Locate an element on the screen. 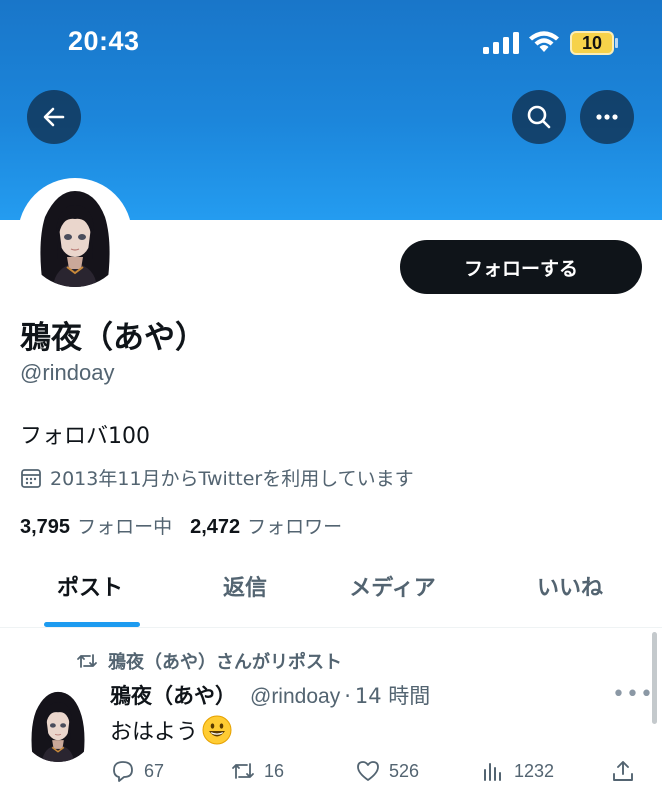 Image resolution: width=662 pixels, height=800 pixels. tweet-text: おはよう is located at coordinates (154, 732).